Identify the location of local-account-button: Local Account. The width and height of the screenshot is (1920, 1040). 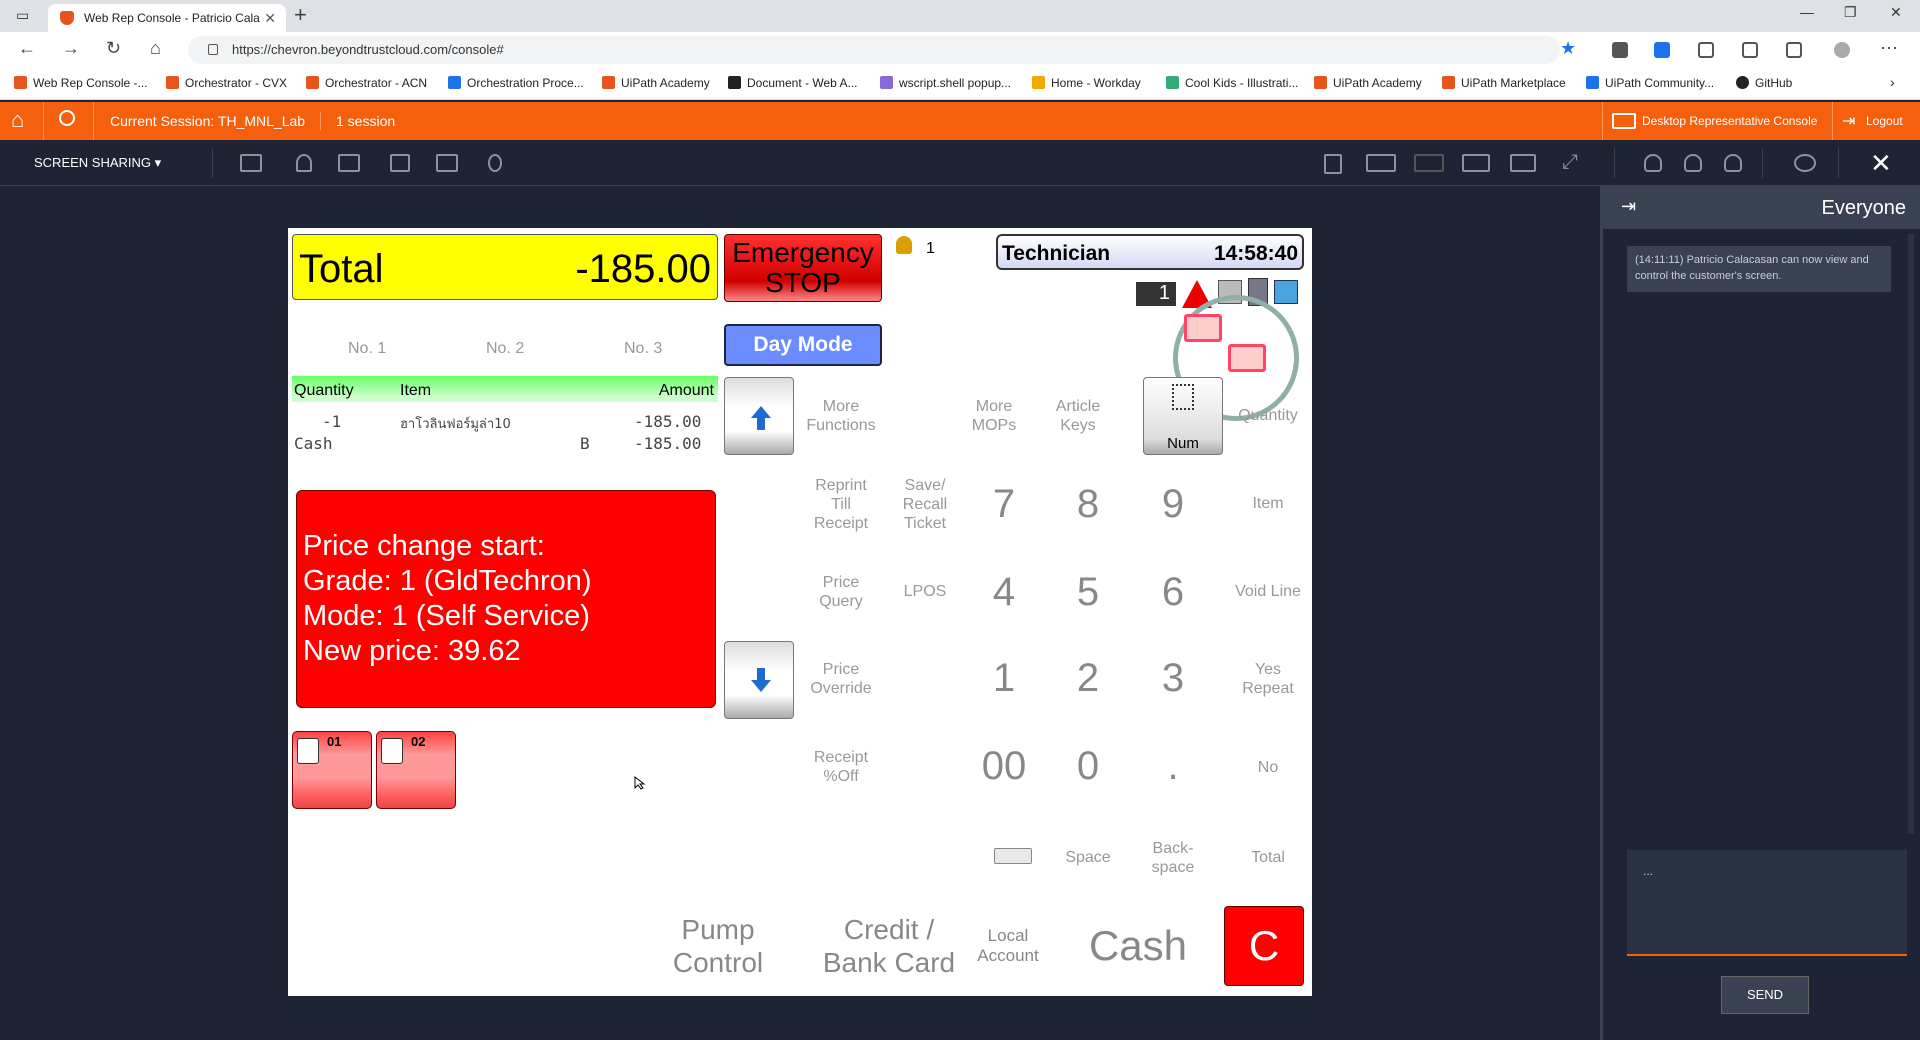
(1008, 946).